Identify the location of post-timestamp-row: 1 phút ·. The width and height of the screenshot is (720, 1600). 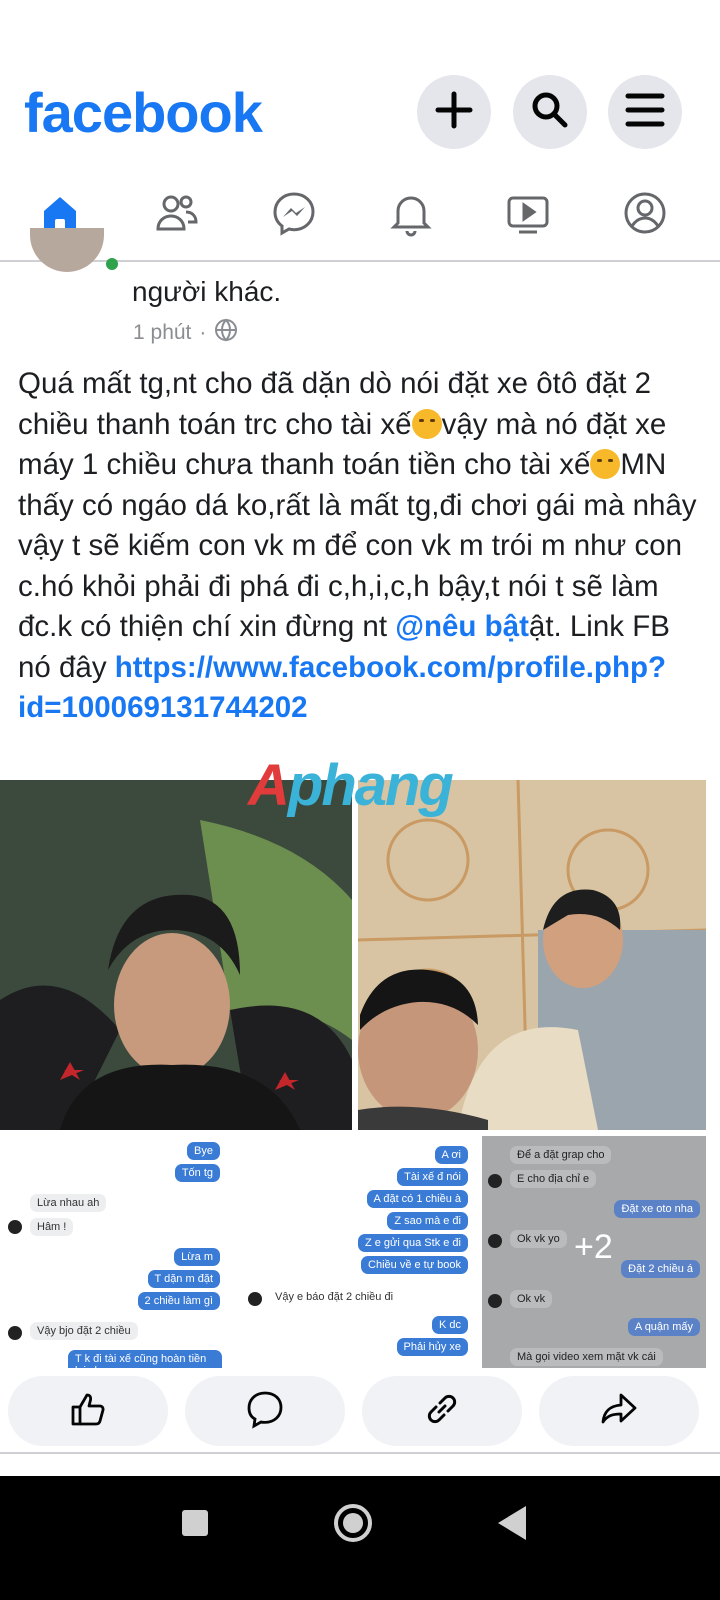
(185, 333).